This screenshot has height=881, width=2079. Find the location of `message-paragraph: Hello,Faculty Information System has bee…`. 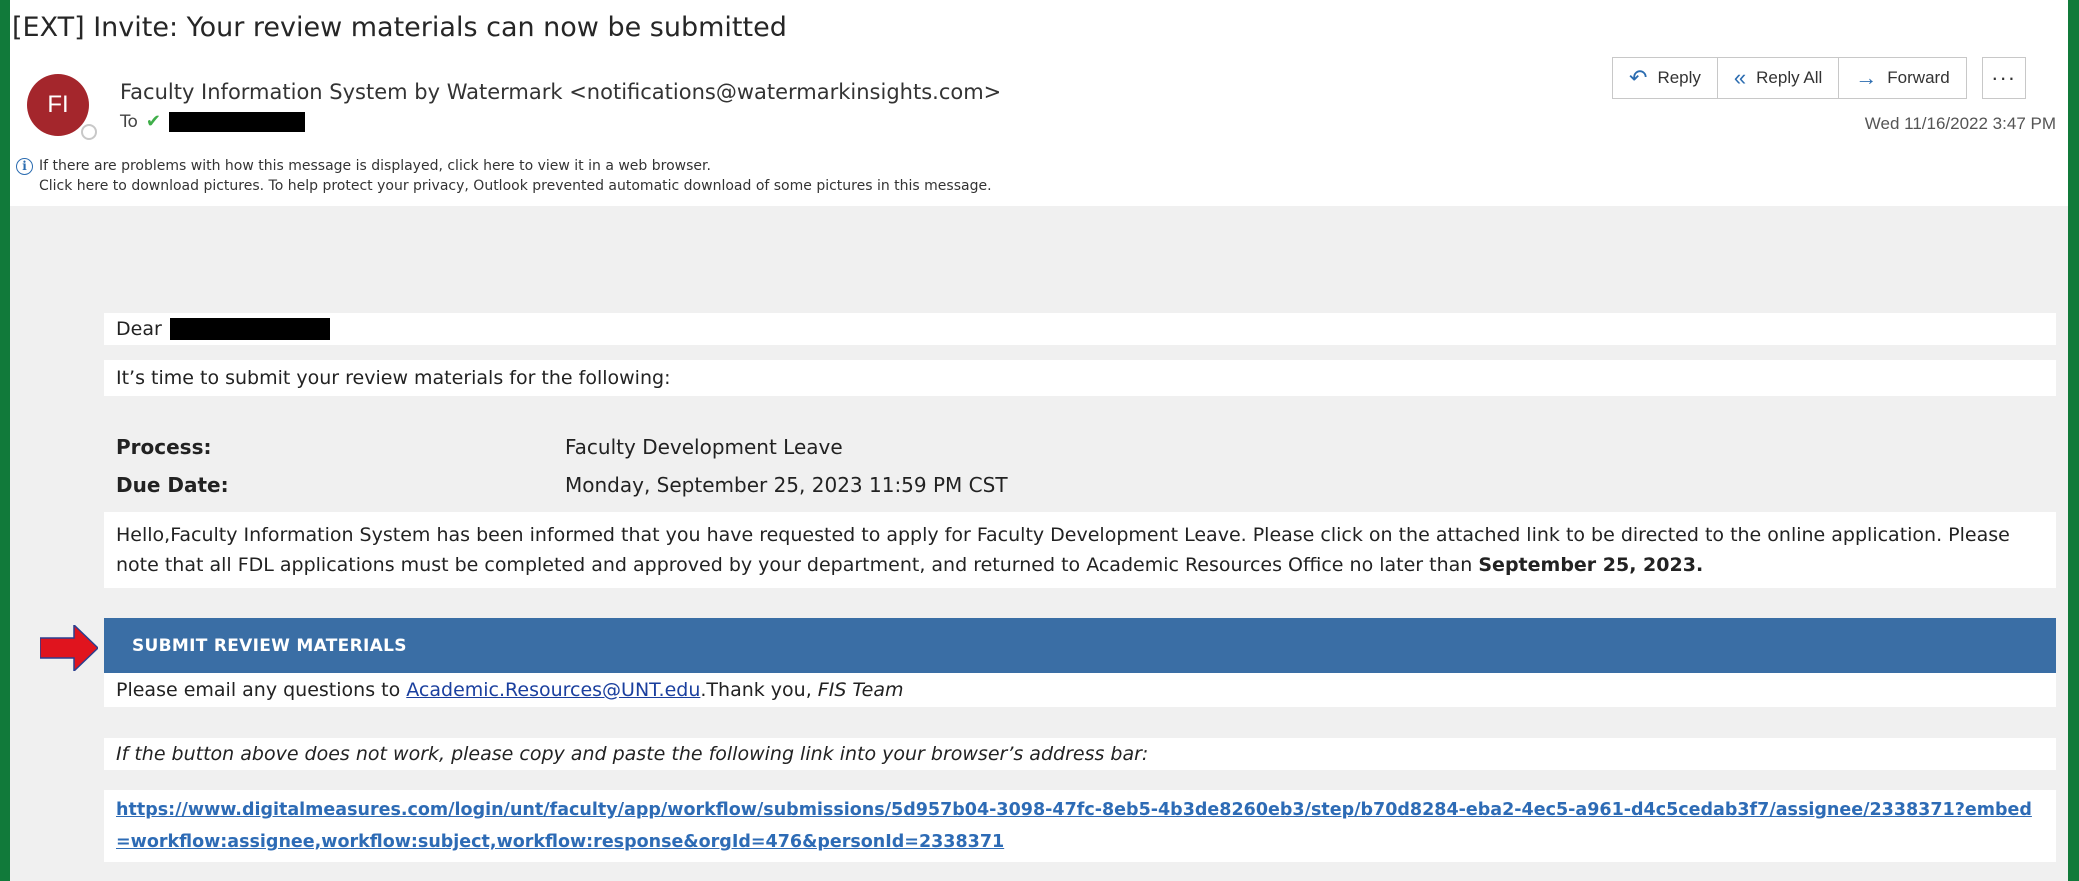

message-paragraph: Hello,Faculty Information System has bee… is located at coordinates (1080, 550).